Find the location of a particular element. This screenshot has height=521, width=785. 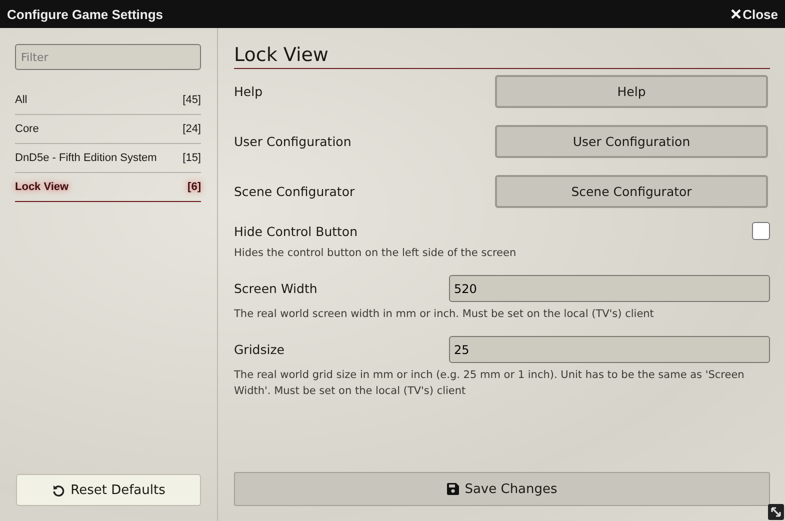

category-label: Lock View is located at coordinates (42, 187).